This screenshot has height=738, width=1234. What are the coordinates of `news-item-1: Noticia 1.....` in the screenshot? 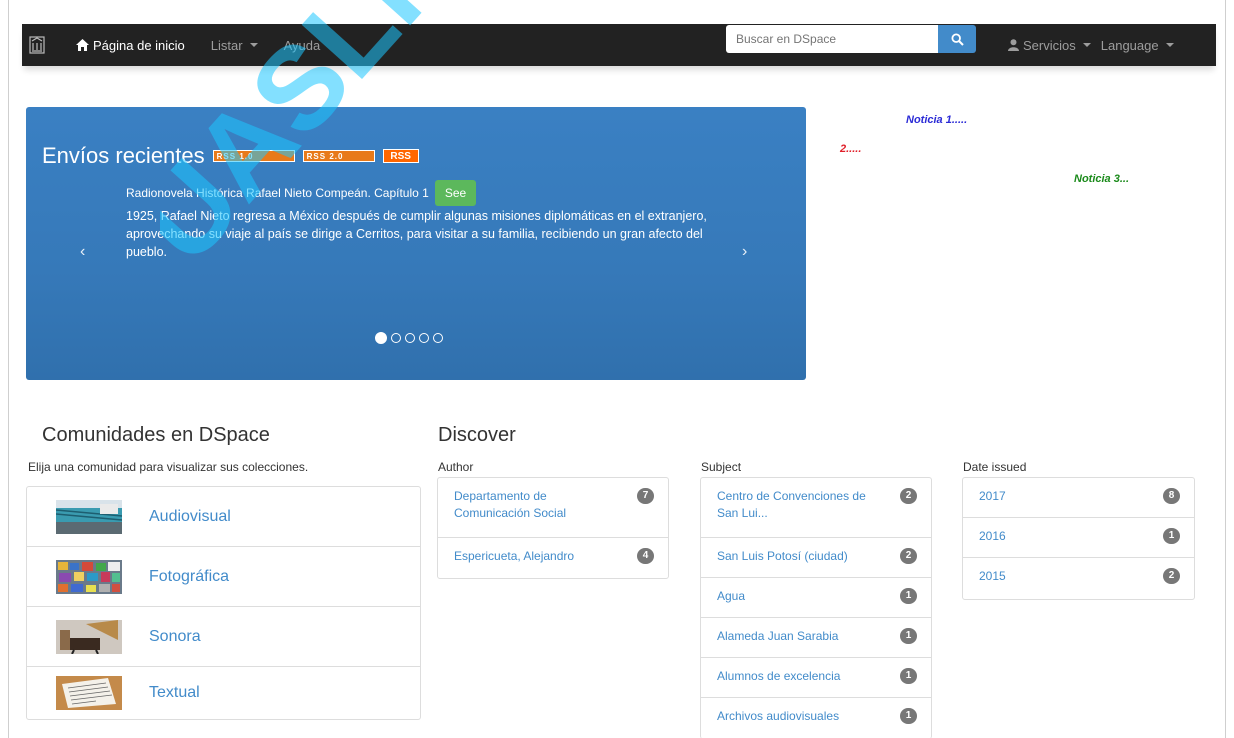 It's located at (936, 120).